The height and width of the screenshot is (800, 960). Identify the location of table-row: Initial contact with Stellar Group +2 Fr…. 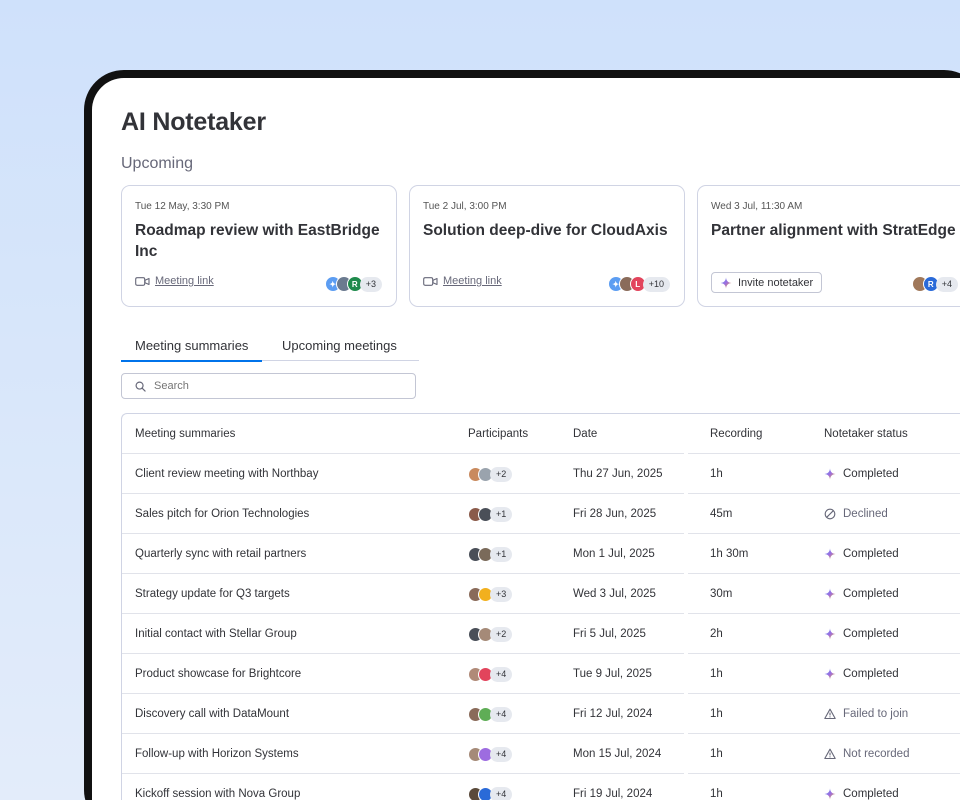
(541, 633).